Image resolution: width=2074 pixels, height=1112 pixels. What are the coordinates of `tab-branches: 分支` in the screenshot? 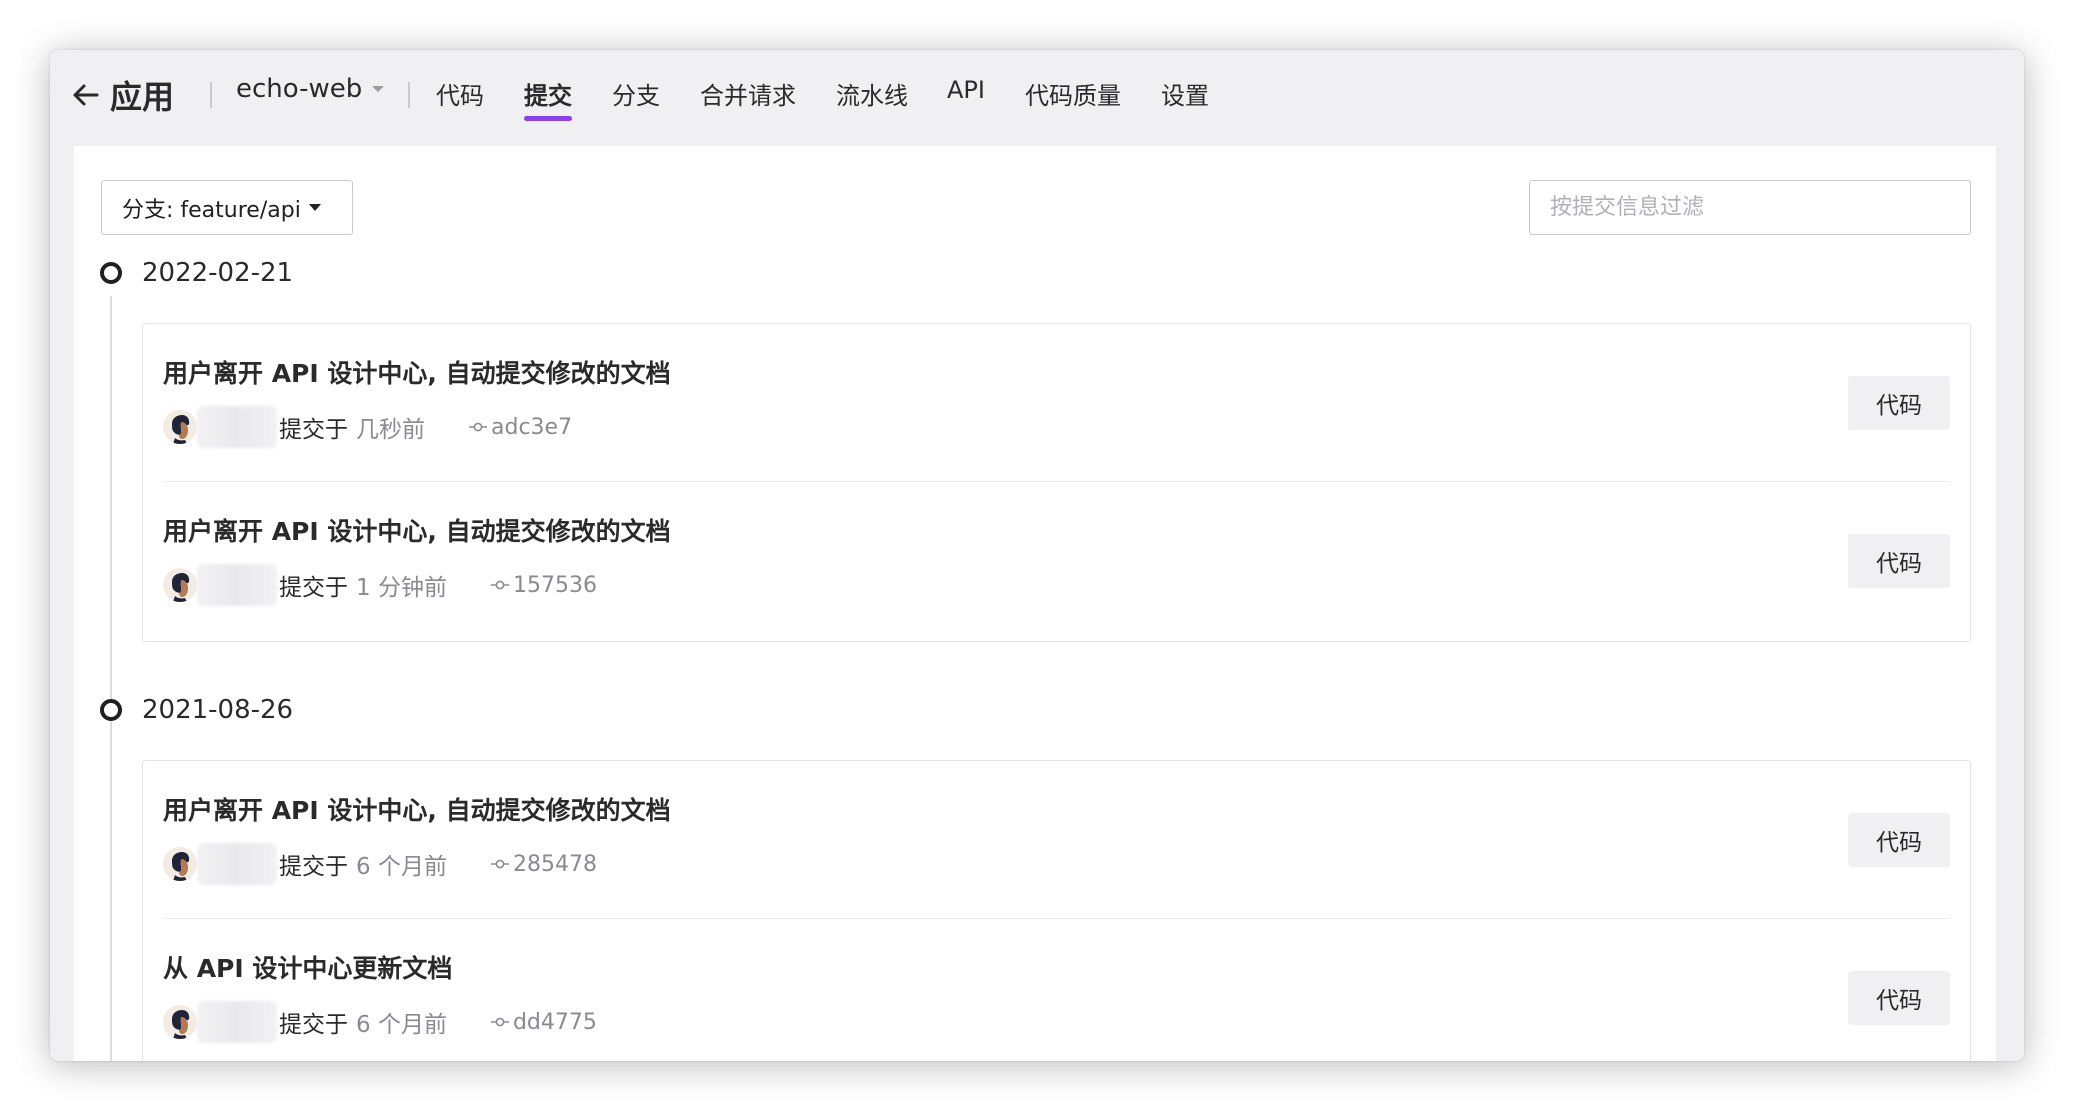 It's located at (636, 93).